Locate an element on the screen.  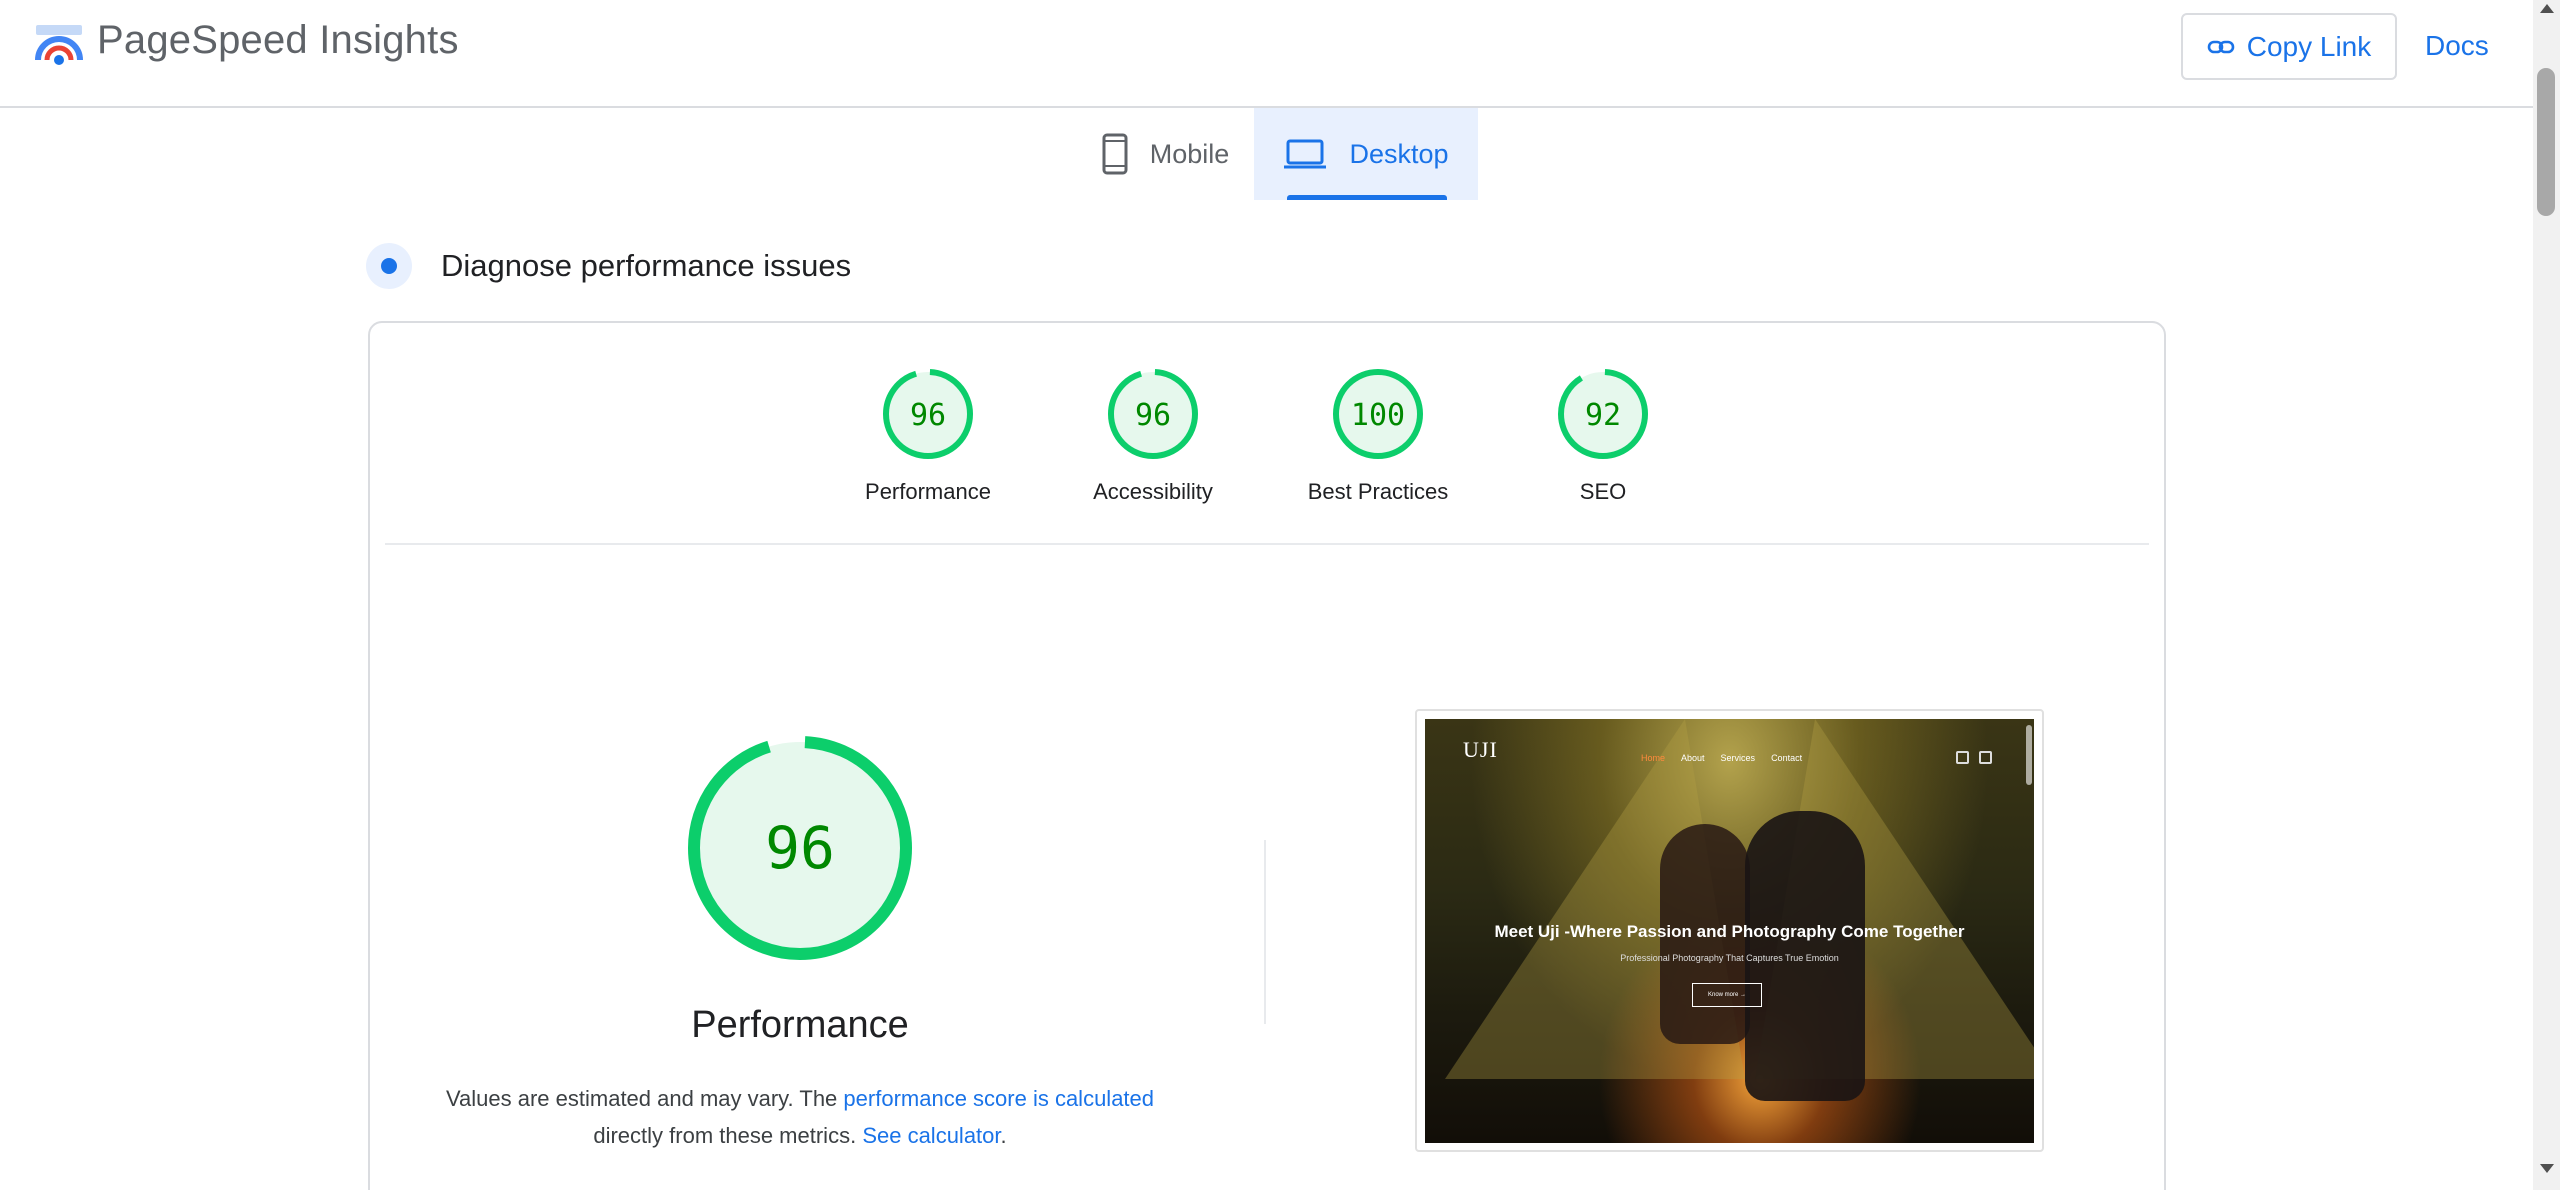
site-nav-item: Home is located at coordinates (1653, 758).